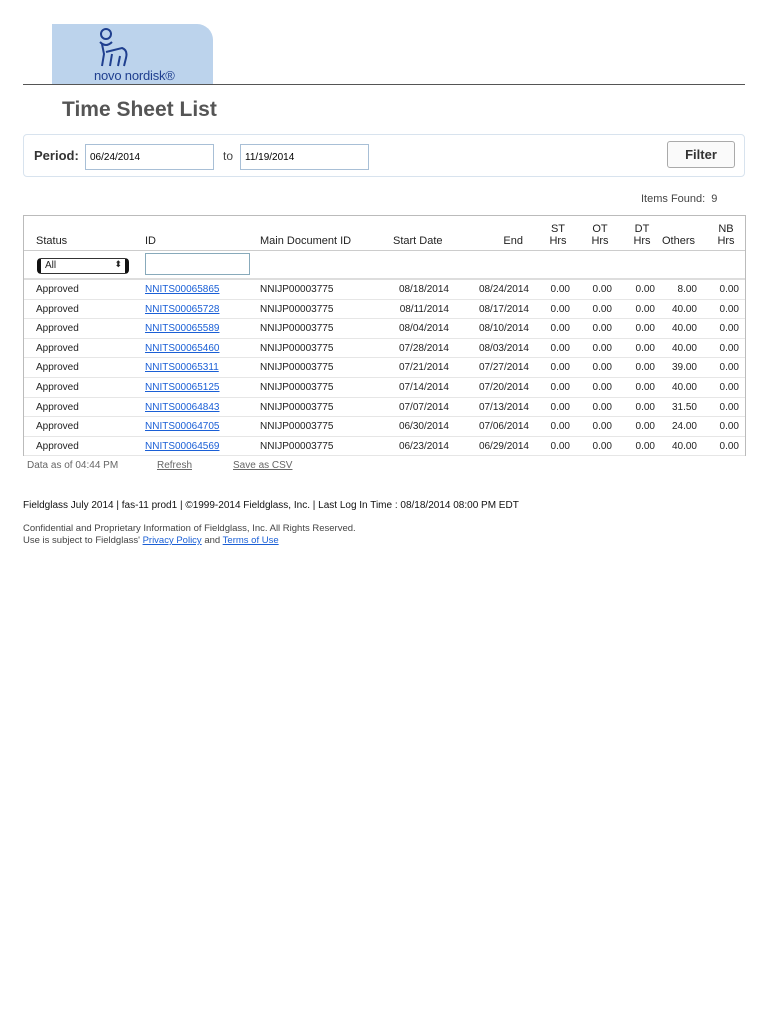 The image size is (768, 1024). Describe the element at coordinates (305, 241) in the screenshot. I see `header-main-document-id: Main Document ID` at that location.